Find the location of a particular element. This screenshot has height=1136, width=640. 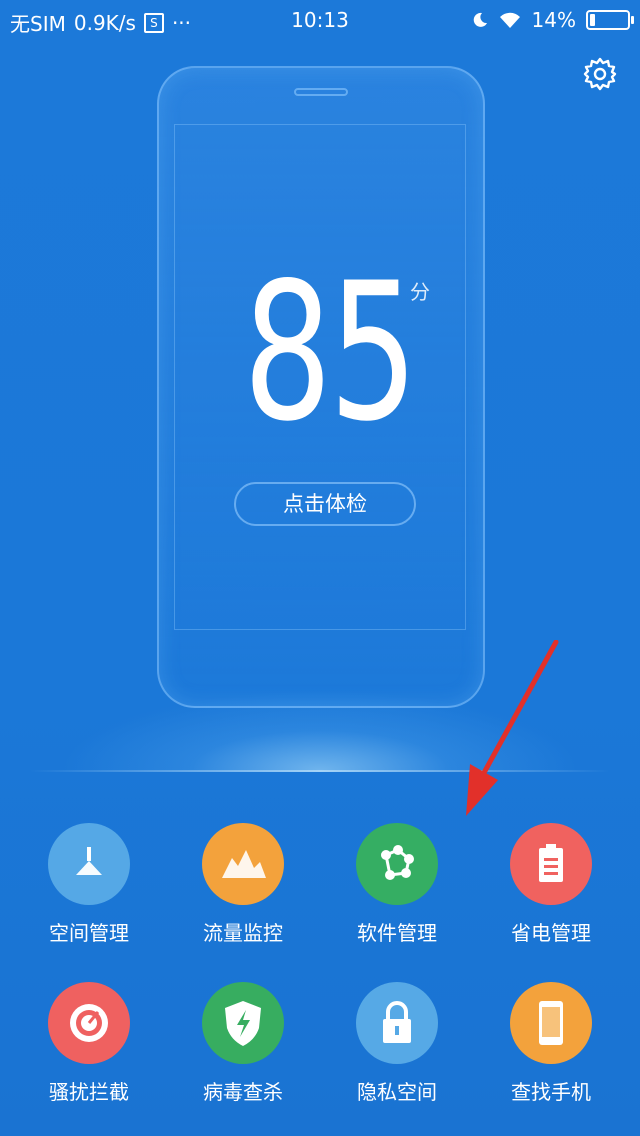

status-bar: 无SIM 0.9K/s S ··· 10:13 14% is located at coordinates (320, 20).